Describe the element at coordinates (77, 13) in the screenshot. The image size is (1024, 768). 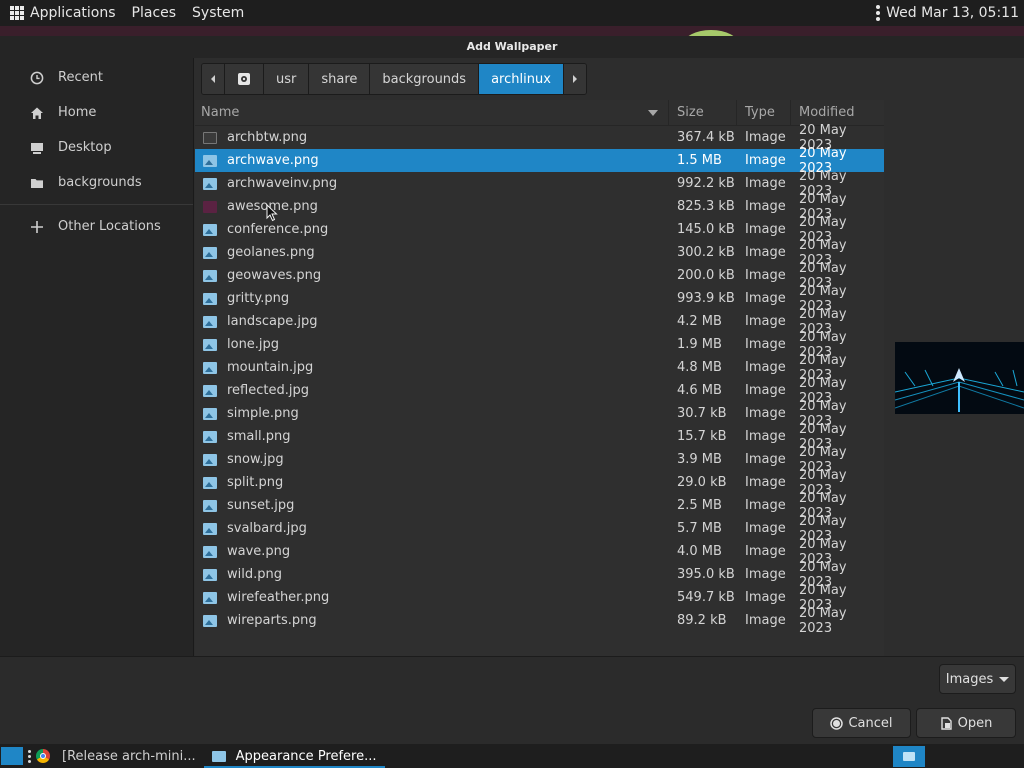
I see `menu-applications: Applications` at that location.